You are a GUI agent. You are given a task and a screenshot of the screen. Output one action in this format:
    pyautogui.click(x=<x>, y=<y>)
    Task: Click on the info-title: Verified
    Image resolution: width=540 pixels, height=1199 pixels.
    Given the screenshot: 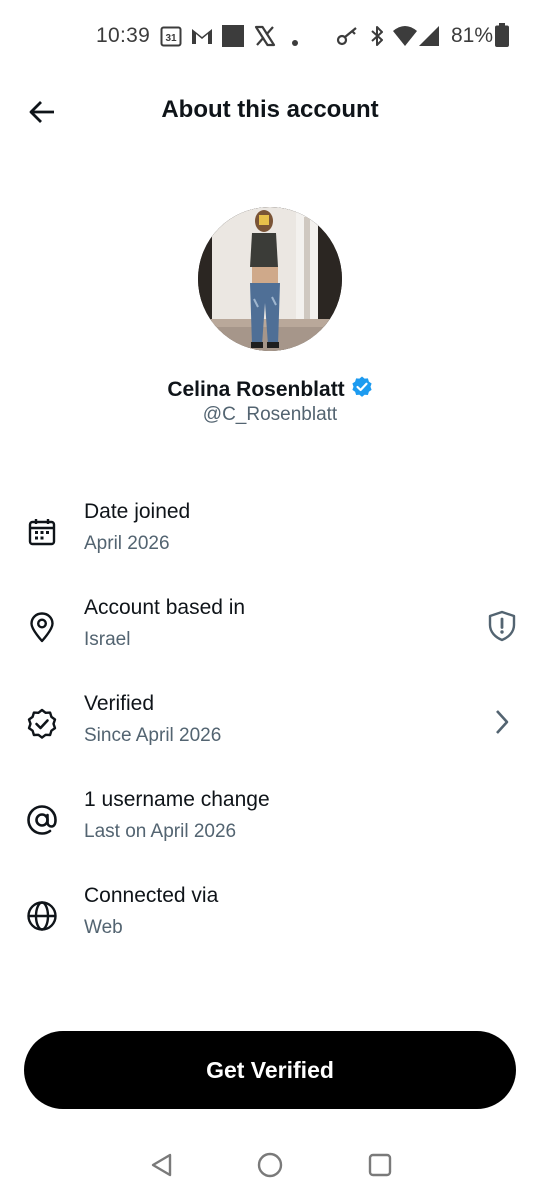 What is the action you would take?
    pyautogui.click(x=119, y=703)
    